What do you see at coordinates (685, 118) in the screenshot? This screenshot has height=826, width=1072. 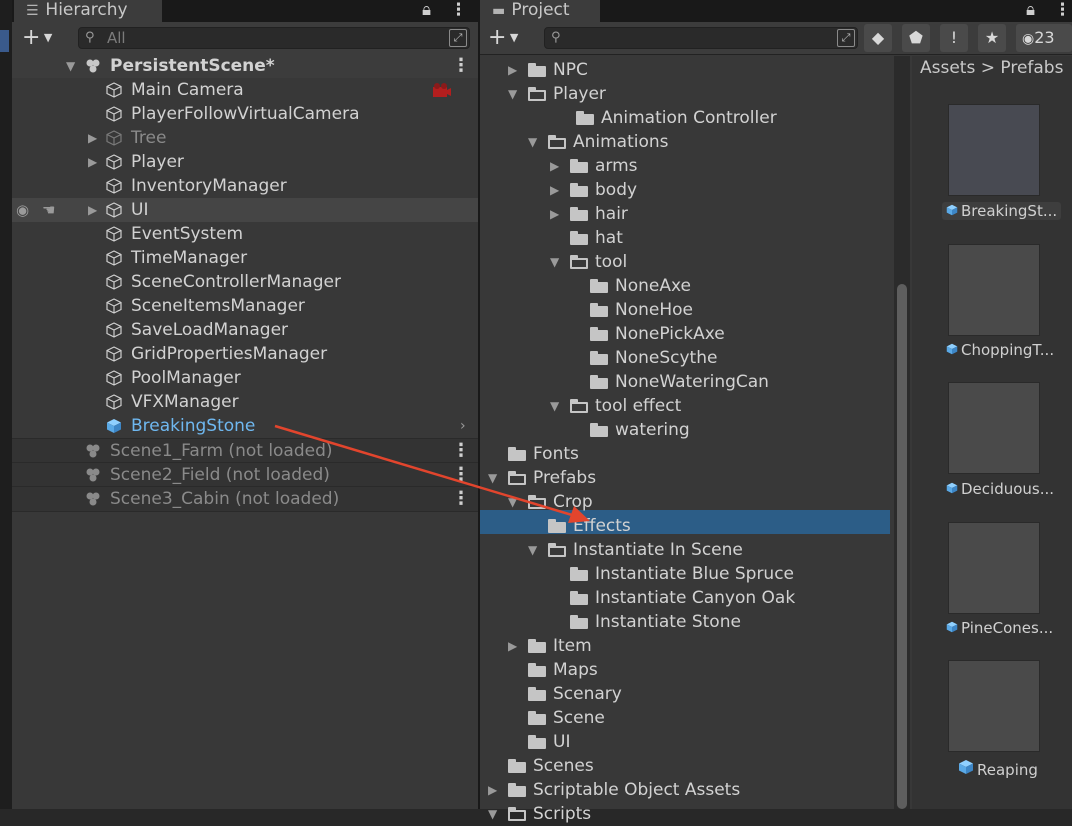 I see `tree-item: Animation Controller` at bounding box center [685, 118].